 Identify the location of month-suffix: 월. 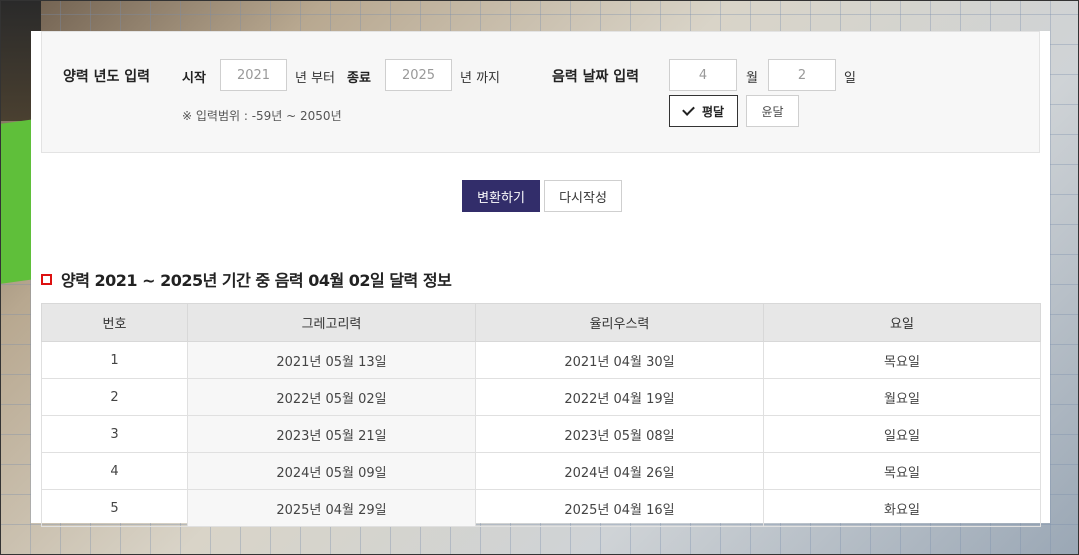
(752, 78).